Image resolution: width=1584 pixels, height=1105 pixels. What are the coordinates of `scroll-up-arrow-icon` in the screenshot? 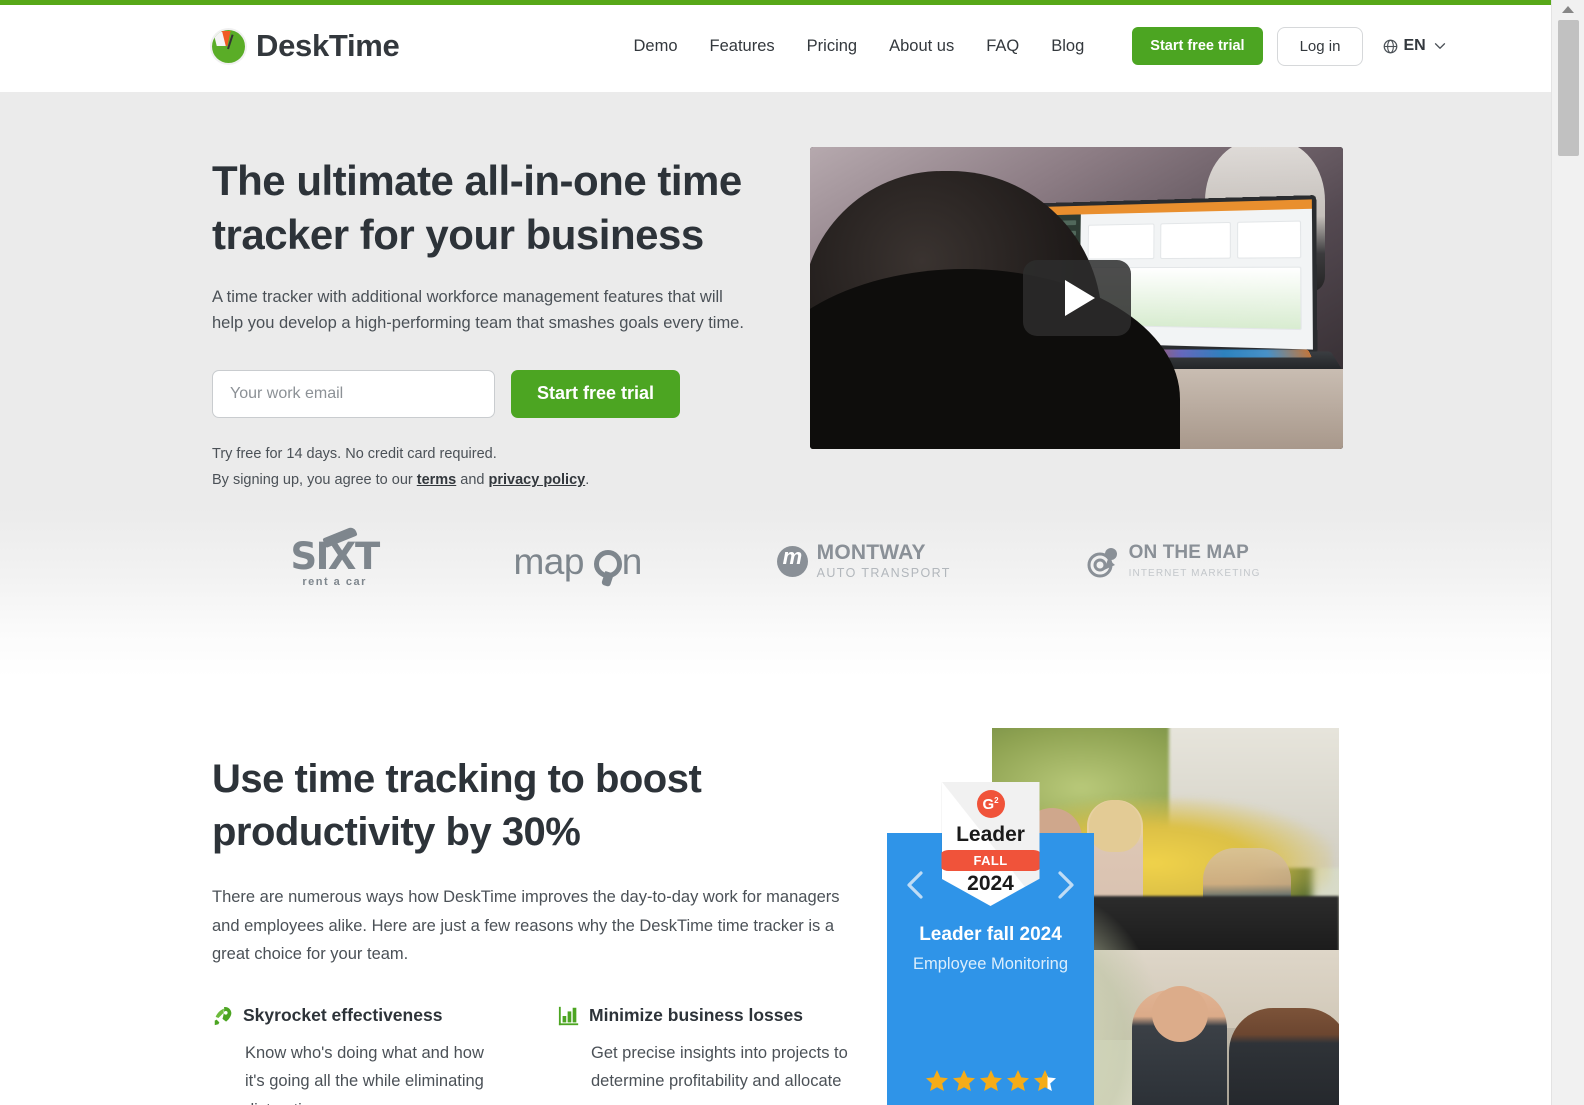 It's located at (1568, 9).